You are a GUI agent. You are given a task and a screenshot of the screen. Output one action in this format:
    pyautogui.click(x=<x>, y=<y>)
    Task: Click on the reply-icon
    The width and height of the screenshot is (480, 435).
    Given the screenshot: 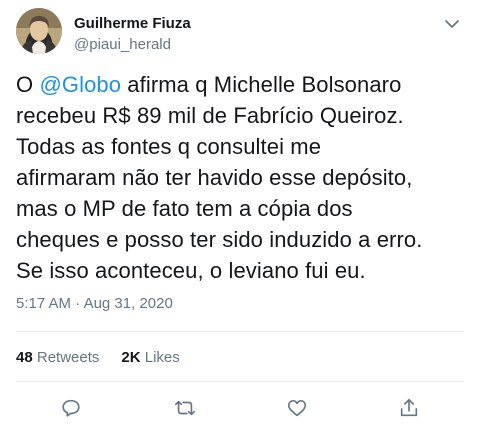 What is the action you would take?
    pyautogui.click(x=71, y=408)
    